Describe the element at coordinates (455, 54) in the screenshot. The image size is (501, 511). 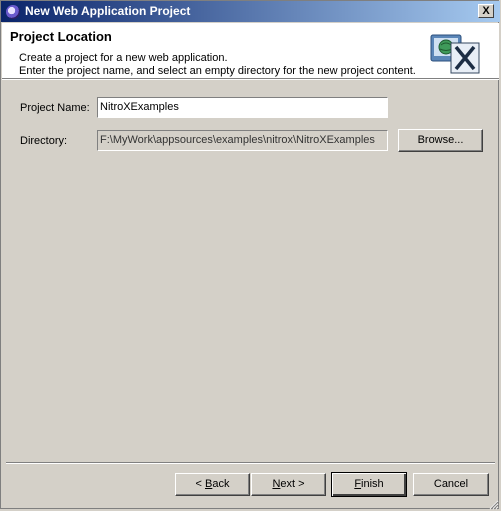
I see `web-project-wizard-icon` at that location.